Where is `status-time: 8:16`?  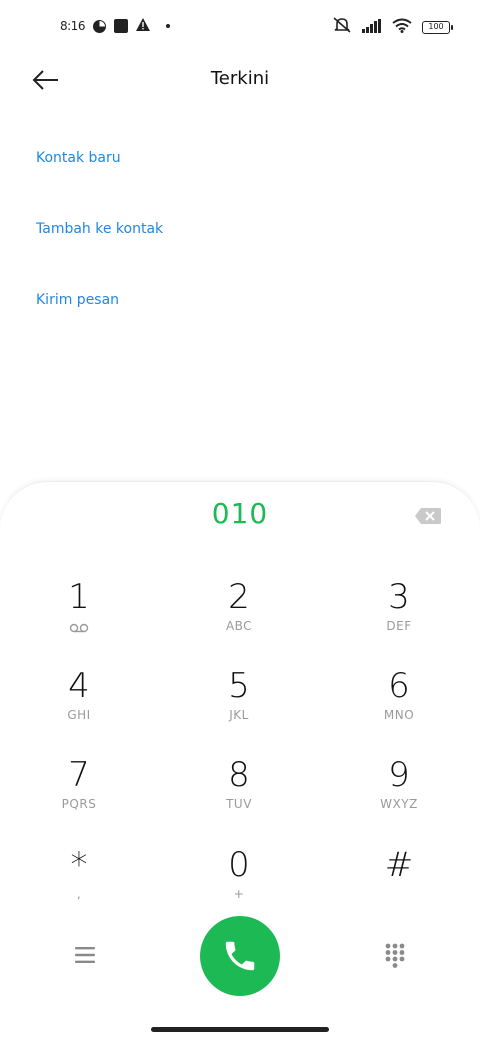
status-time: 8:16 is located at coordinates (72, 26).